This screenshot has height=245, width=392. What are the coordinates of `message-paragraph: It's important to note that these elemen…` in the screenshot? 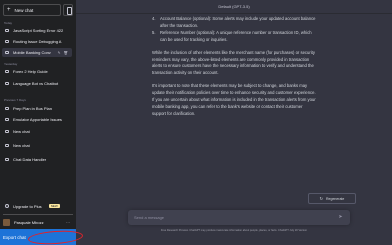 It's located at (234, 99).